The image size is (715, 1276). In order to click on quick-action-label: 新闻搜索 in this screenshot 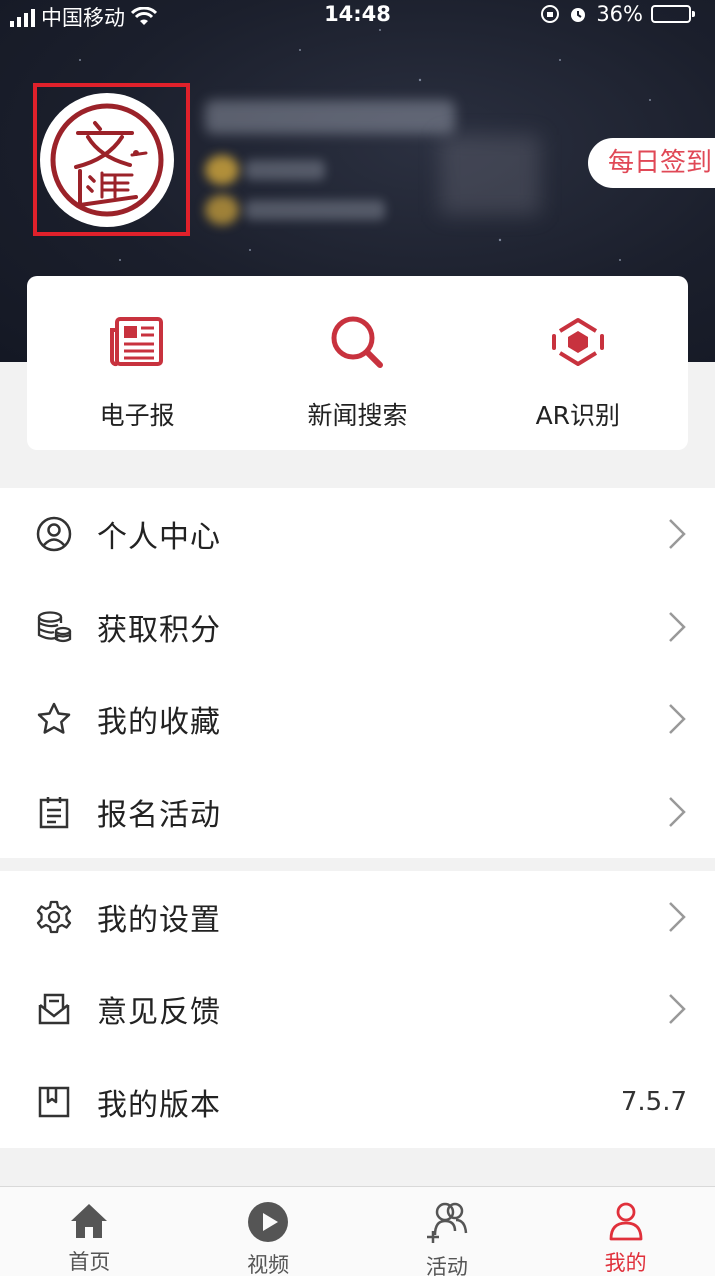, I will do `click(357, 415)`.